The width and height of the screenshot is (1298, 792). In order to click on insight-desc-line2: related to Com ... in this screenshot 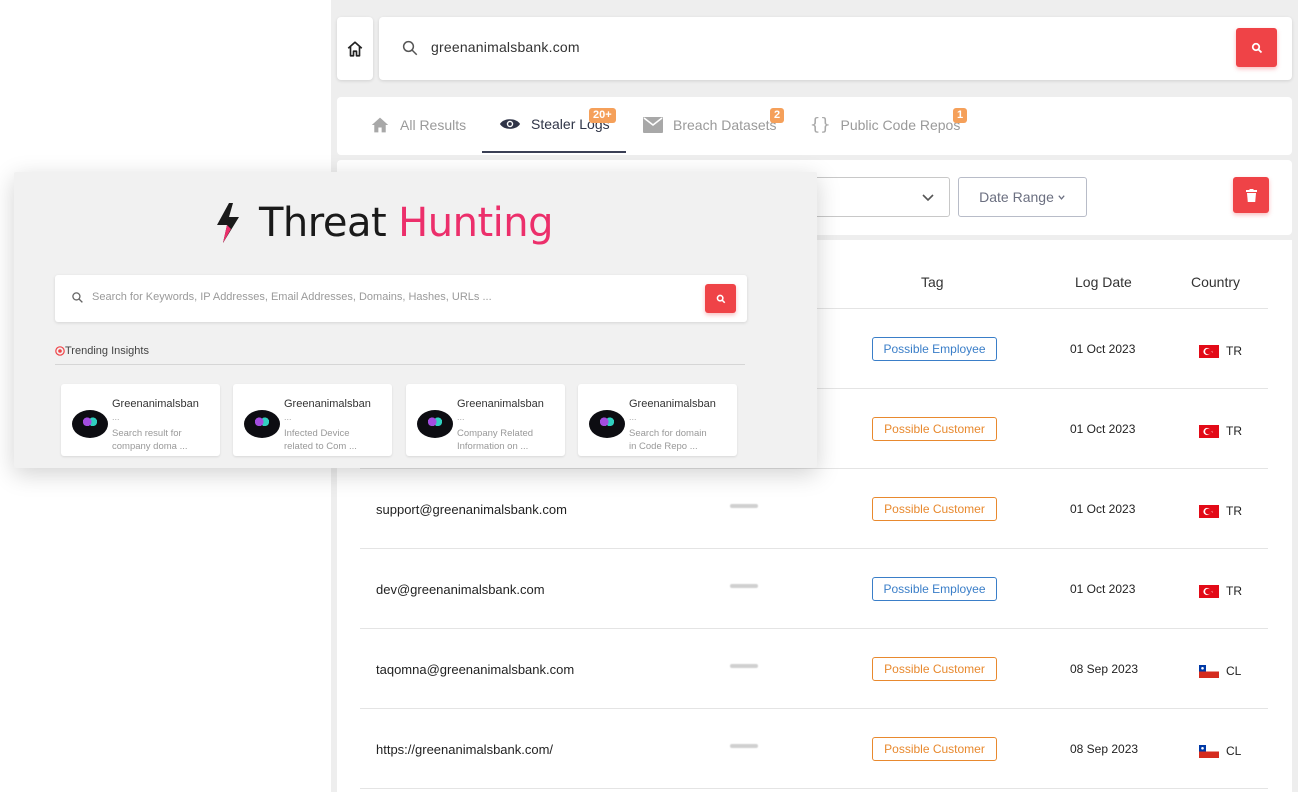, I will do `click(320, 446)`.